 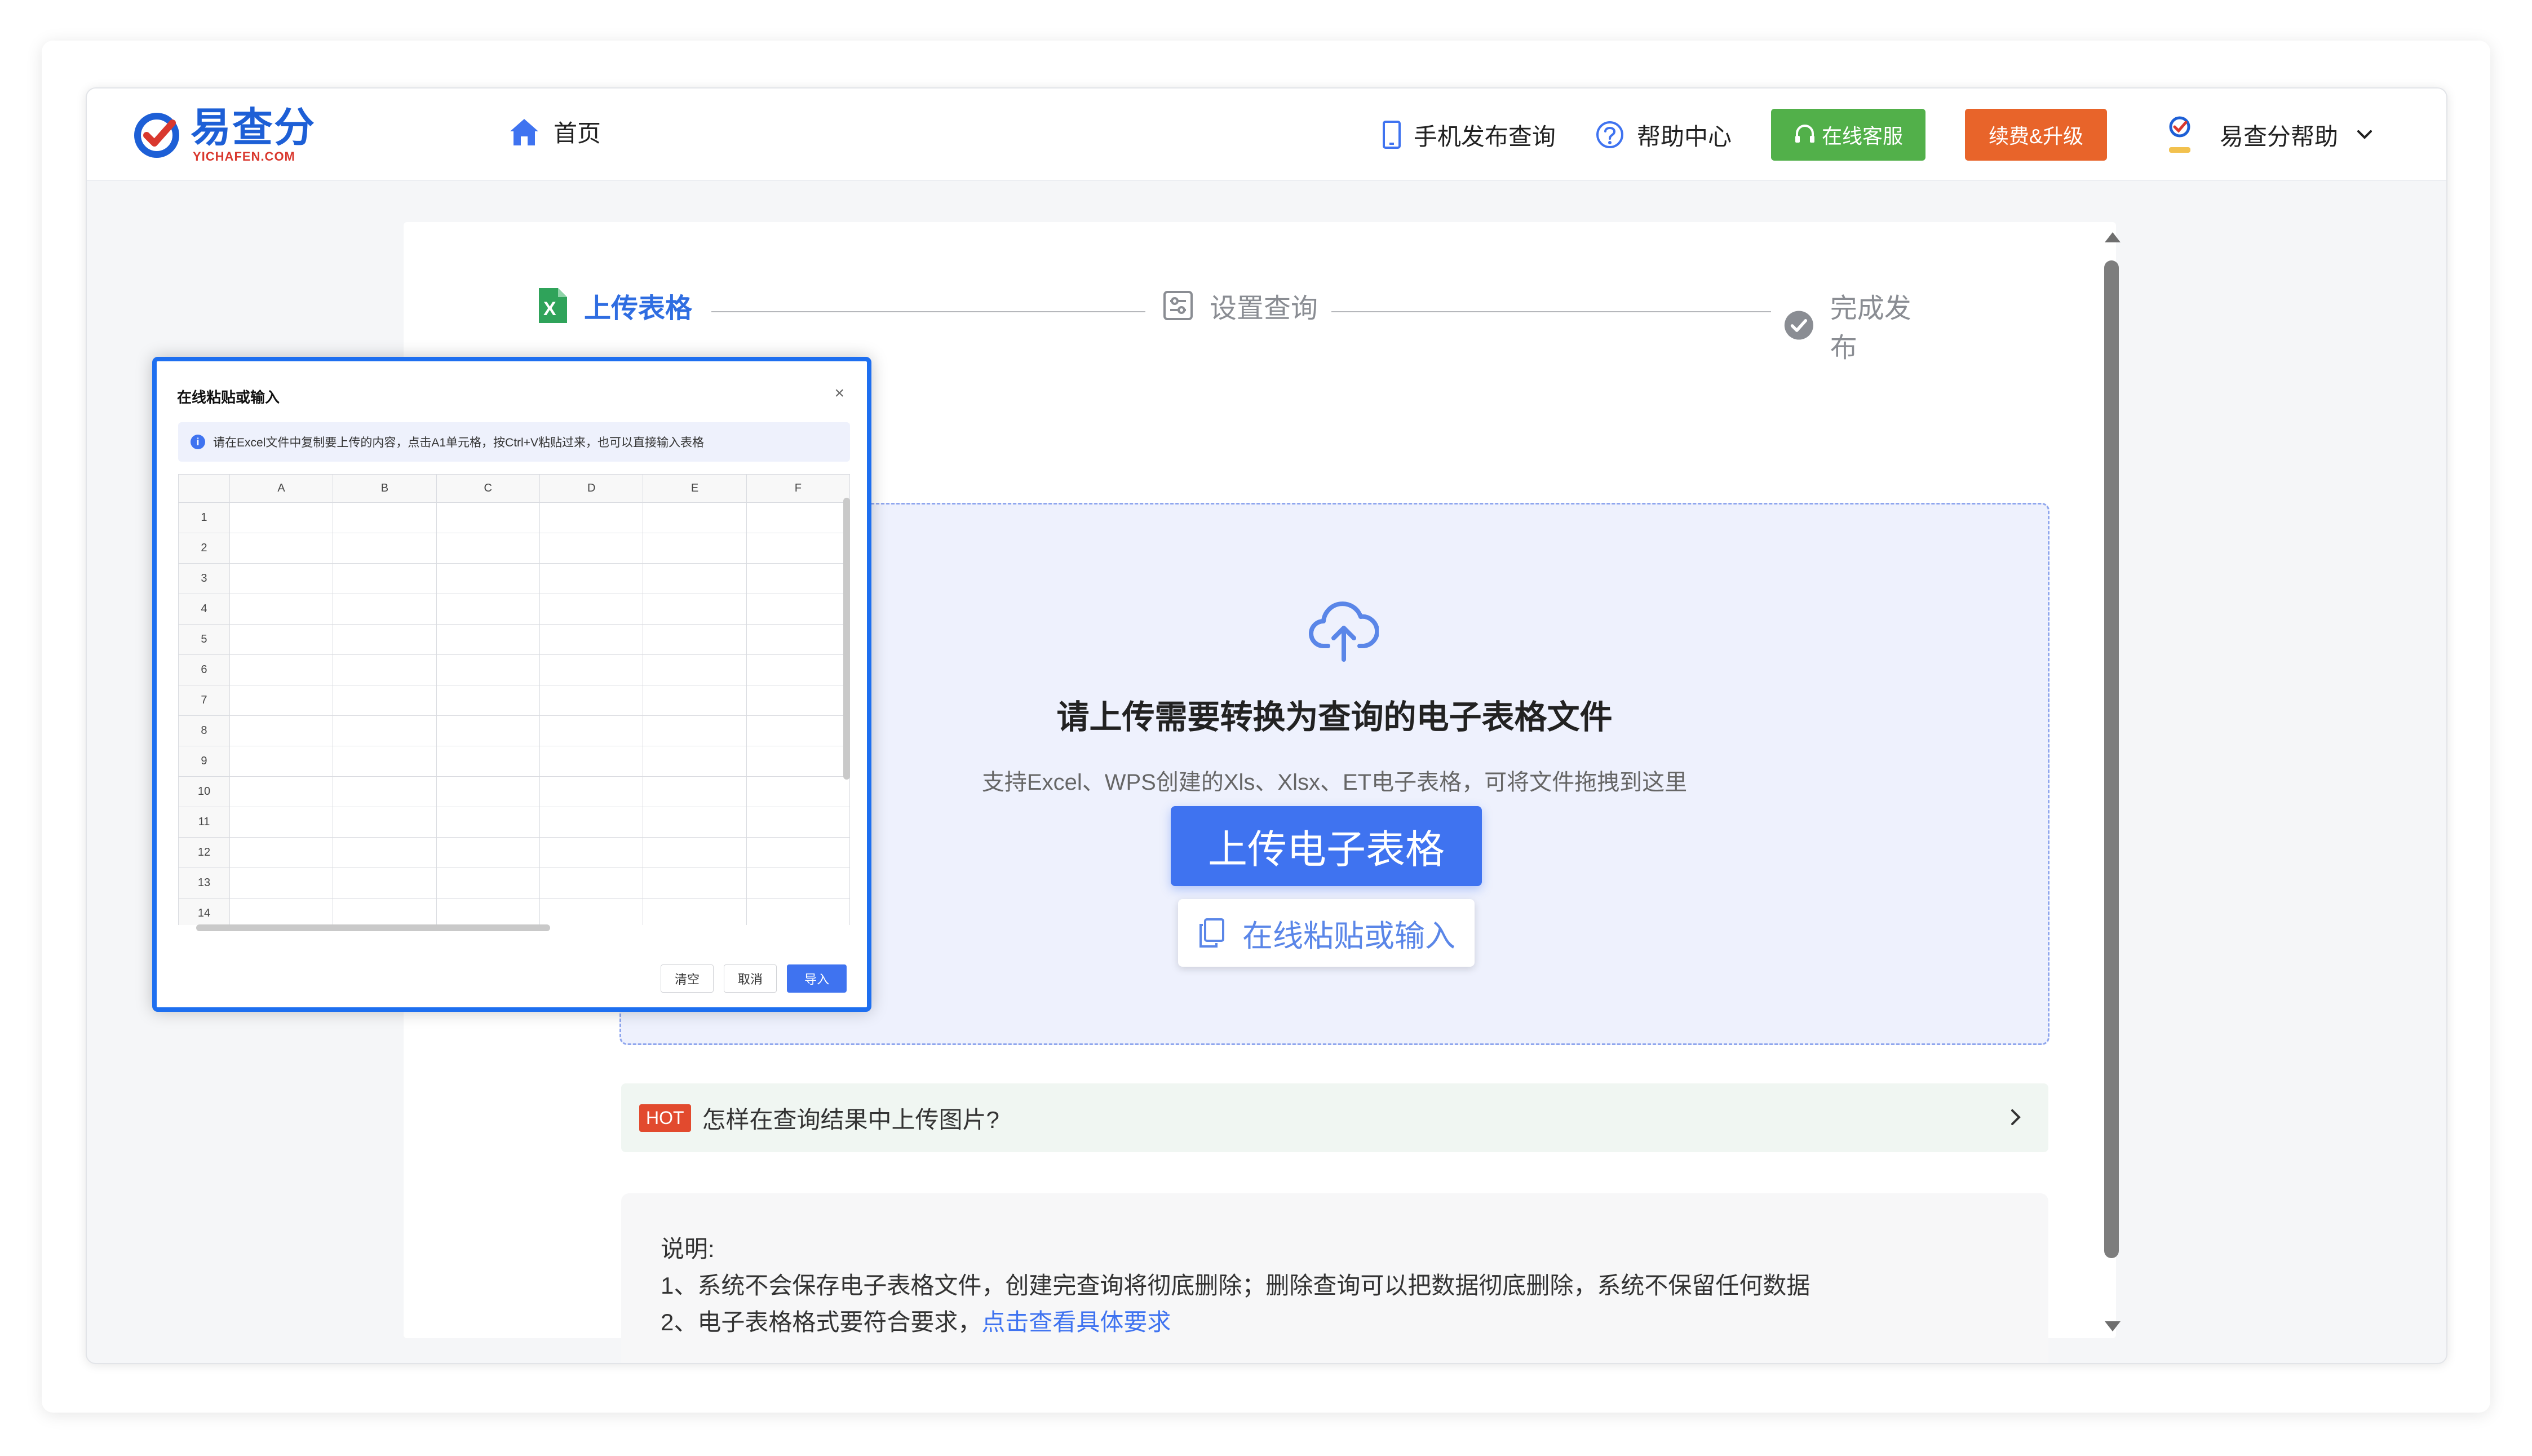 I want to click on cancel-button: 取消, so click(x=750, y=978).